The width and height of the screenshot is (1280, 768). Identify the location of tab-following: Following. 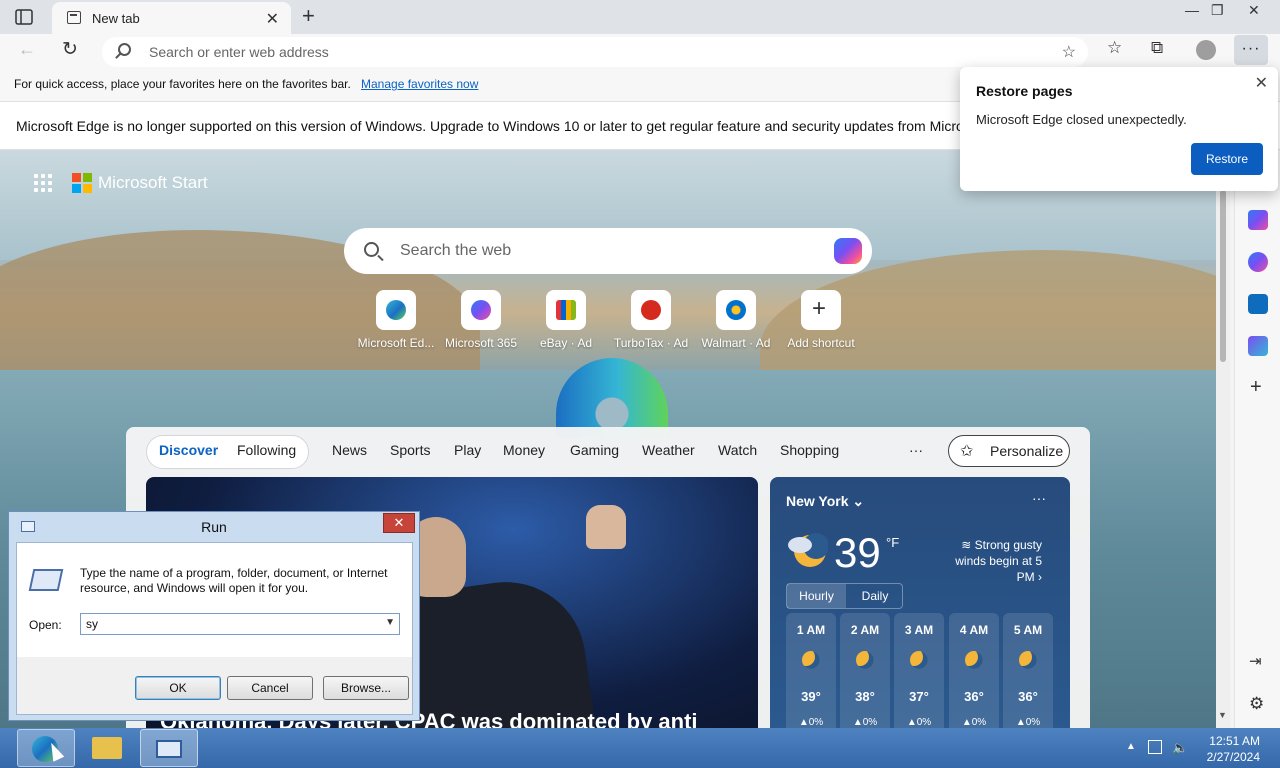
(266, 450).